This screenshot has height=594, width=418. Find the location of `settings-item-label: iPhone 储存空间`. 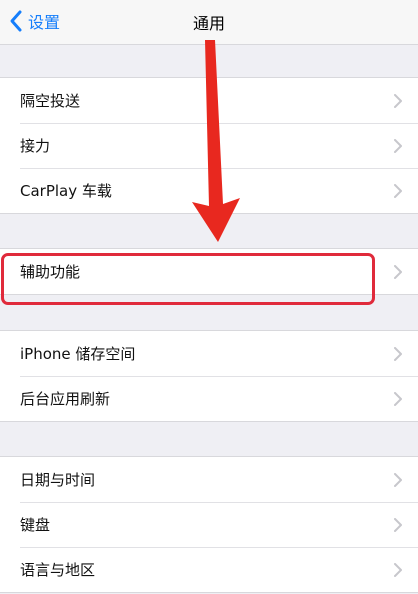

settings-item-label: iPhone 储存空间 is located at coordinates (78, 354).